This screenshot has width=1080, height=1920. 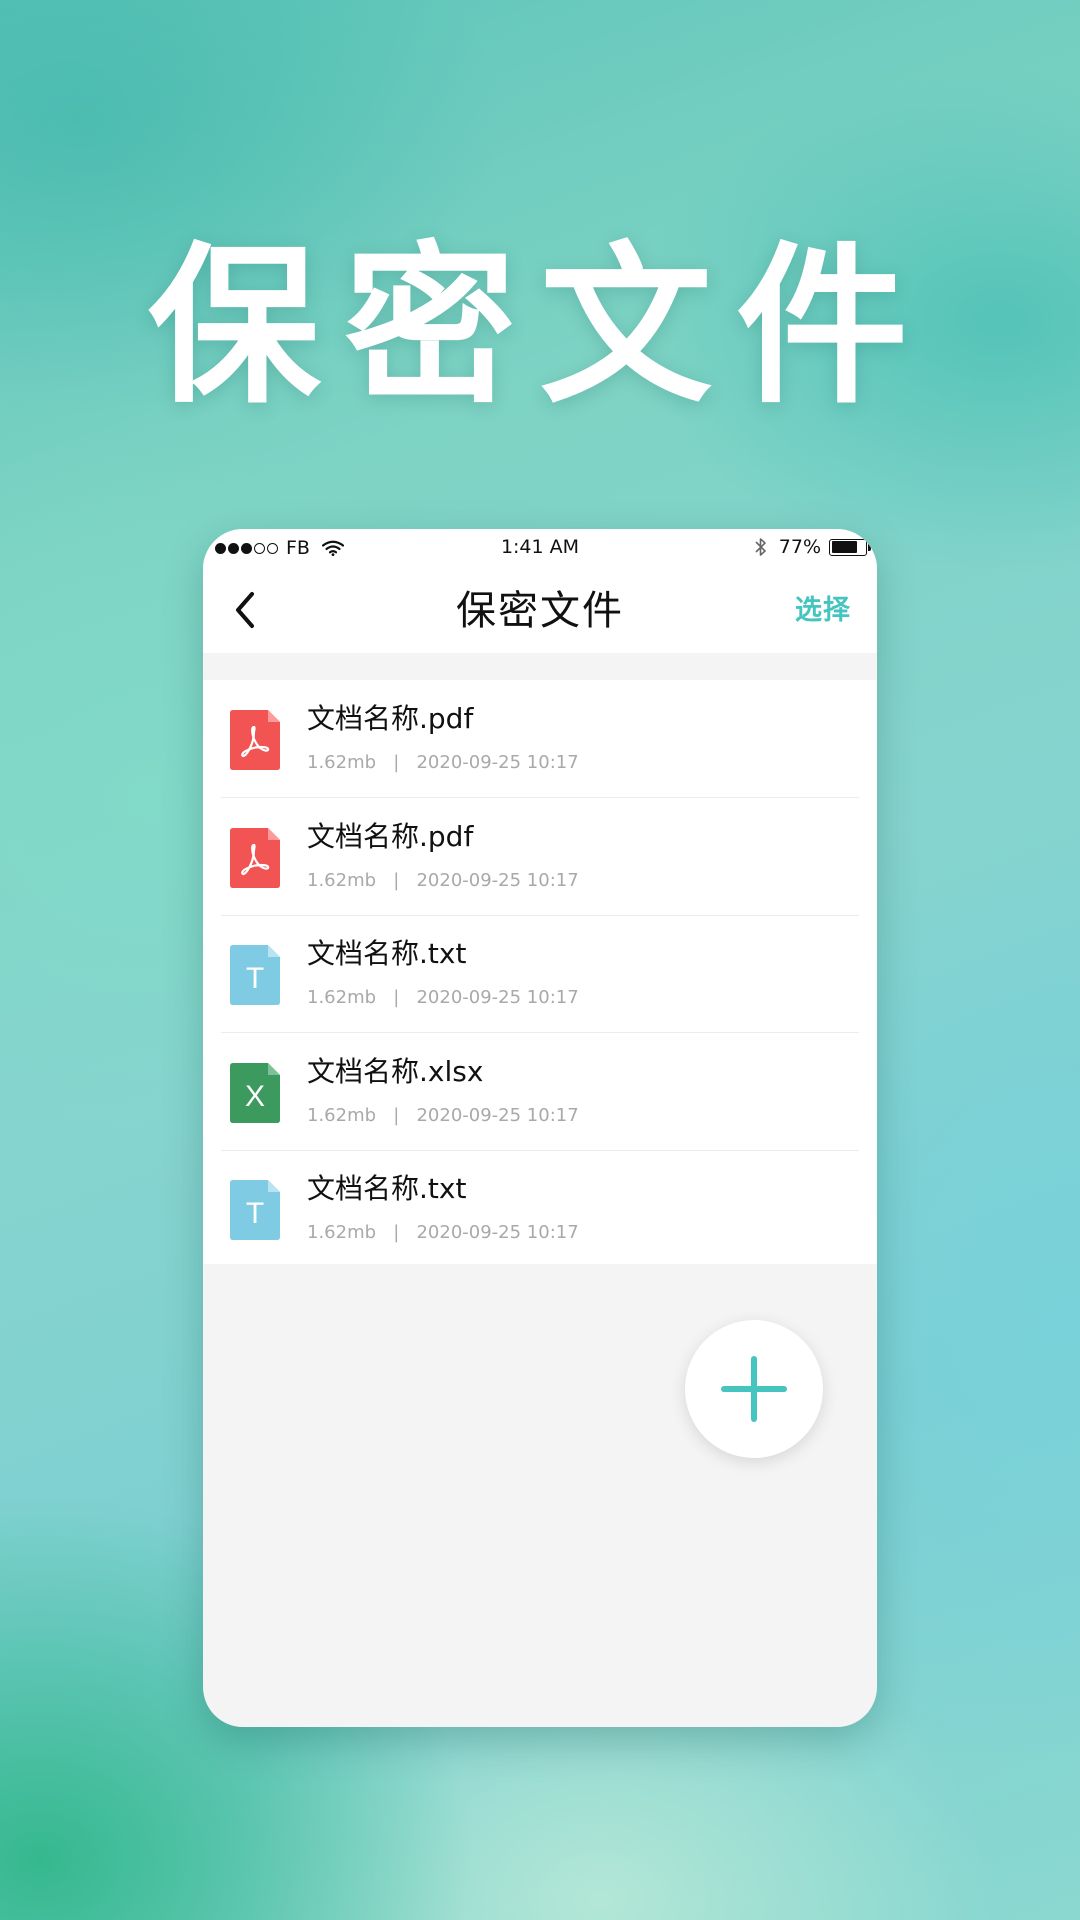 I want to click on select-button: 选择, so click(x=823, y=611).